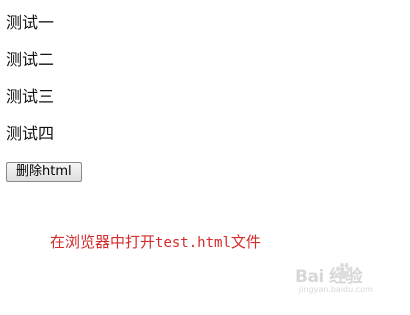  What do you see at coordinates (245, 242) in the screenshot?
I see `caption-suffix: 文件` at bounding box center [245, 242].